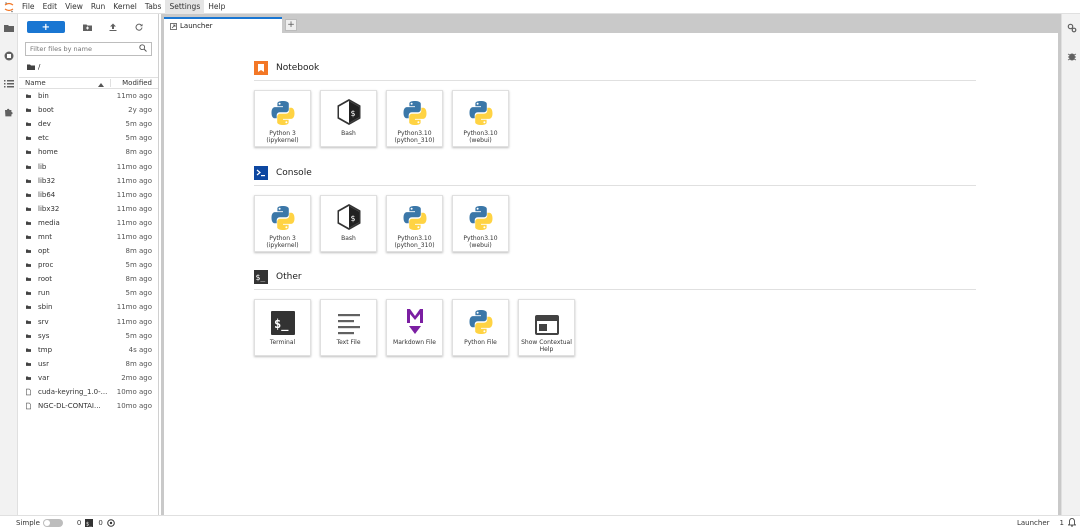 The height and width of the screenshot is (529, 1080). Describe the element at coordinates (88, 378) in the screenshot. I see `file-list-item: var 2mo ago` at that location.